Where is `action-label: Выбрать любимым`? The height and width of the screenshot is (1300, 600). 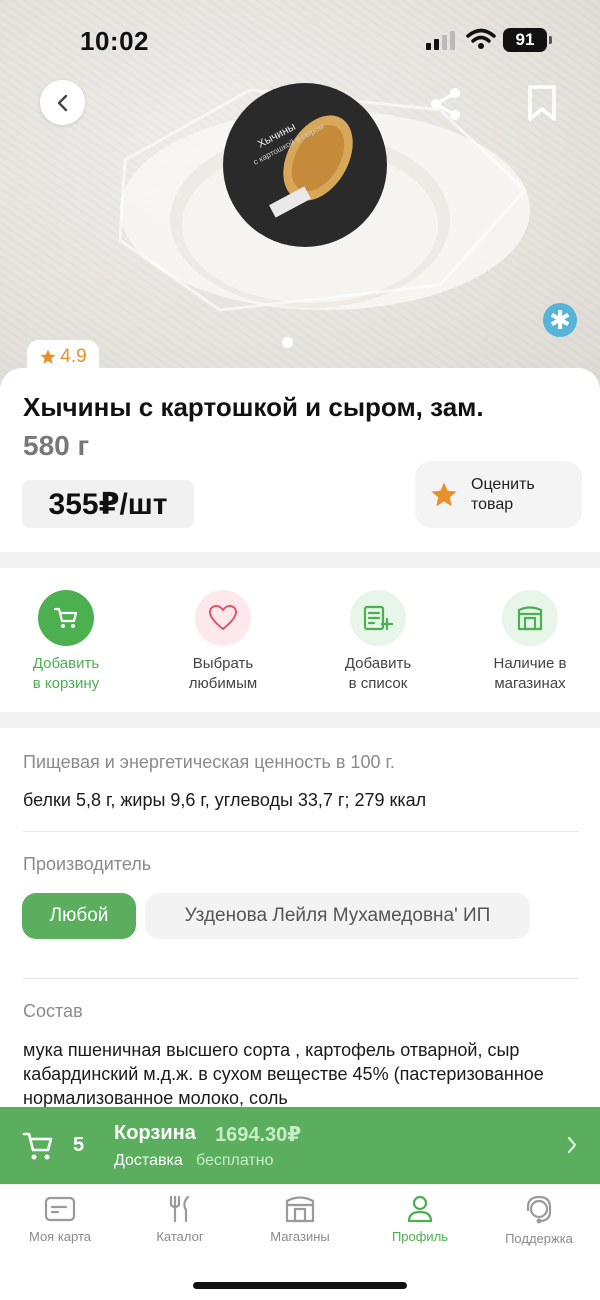
action-label: Выбрать любимым is located at coordinates (223, 673).